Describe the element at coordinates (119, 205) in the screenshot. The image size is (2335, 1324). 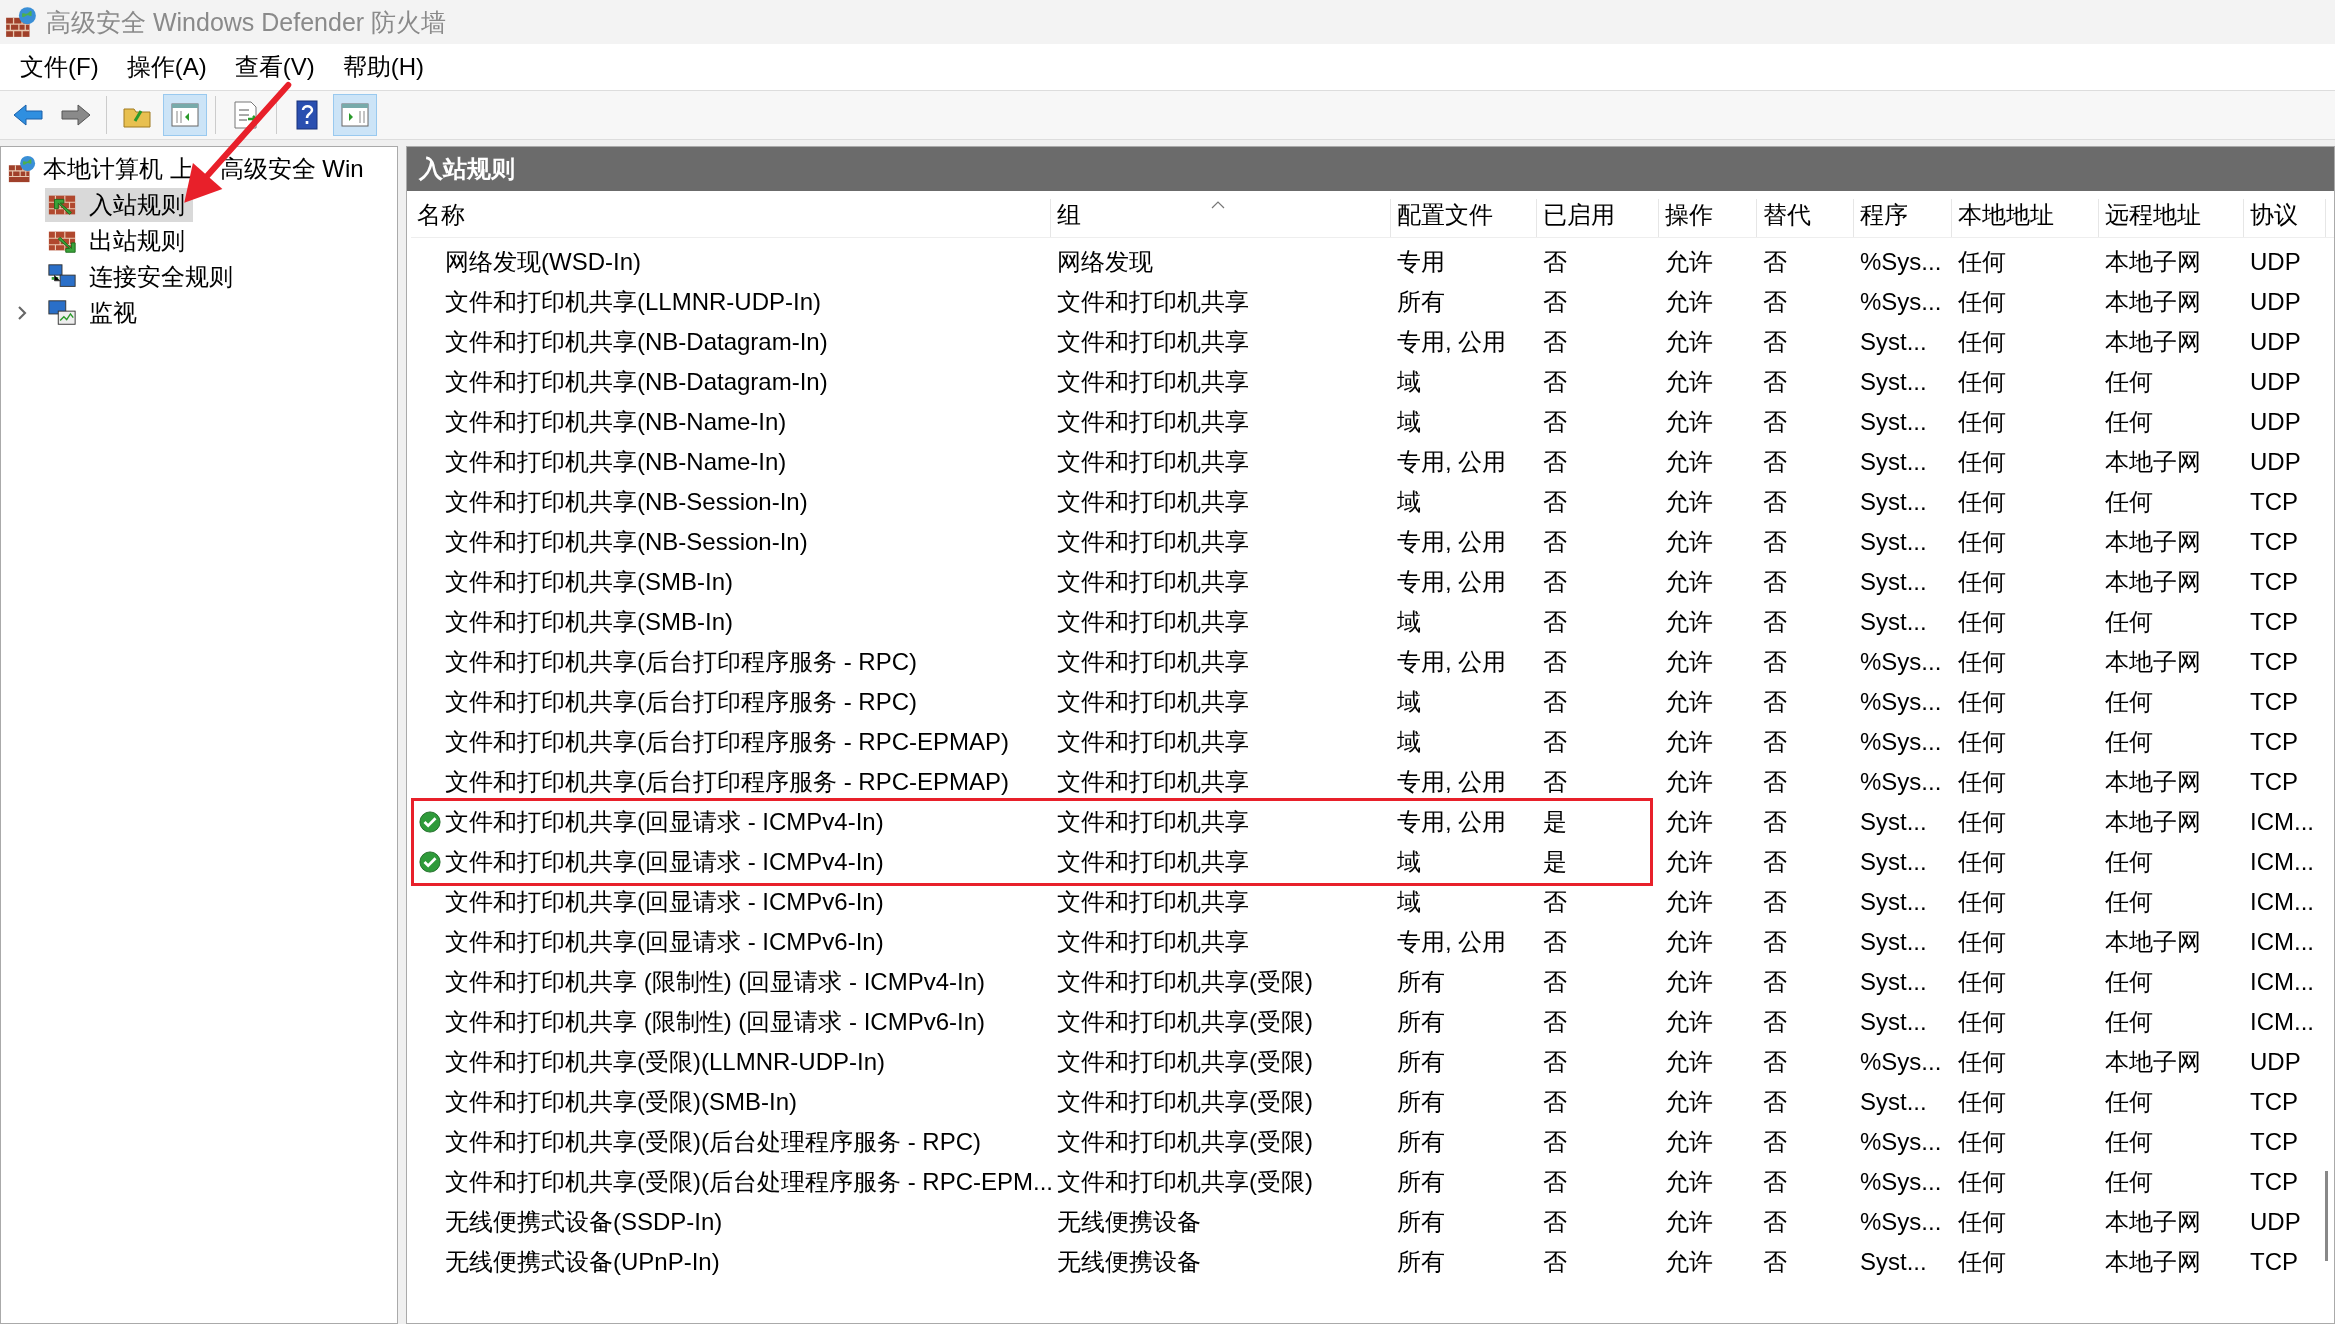
I see `tree-item: 入站规则` at that location.